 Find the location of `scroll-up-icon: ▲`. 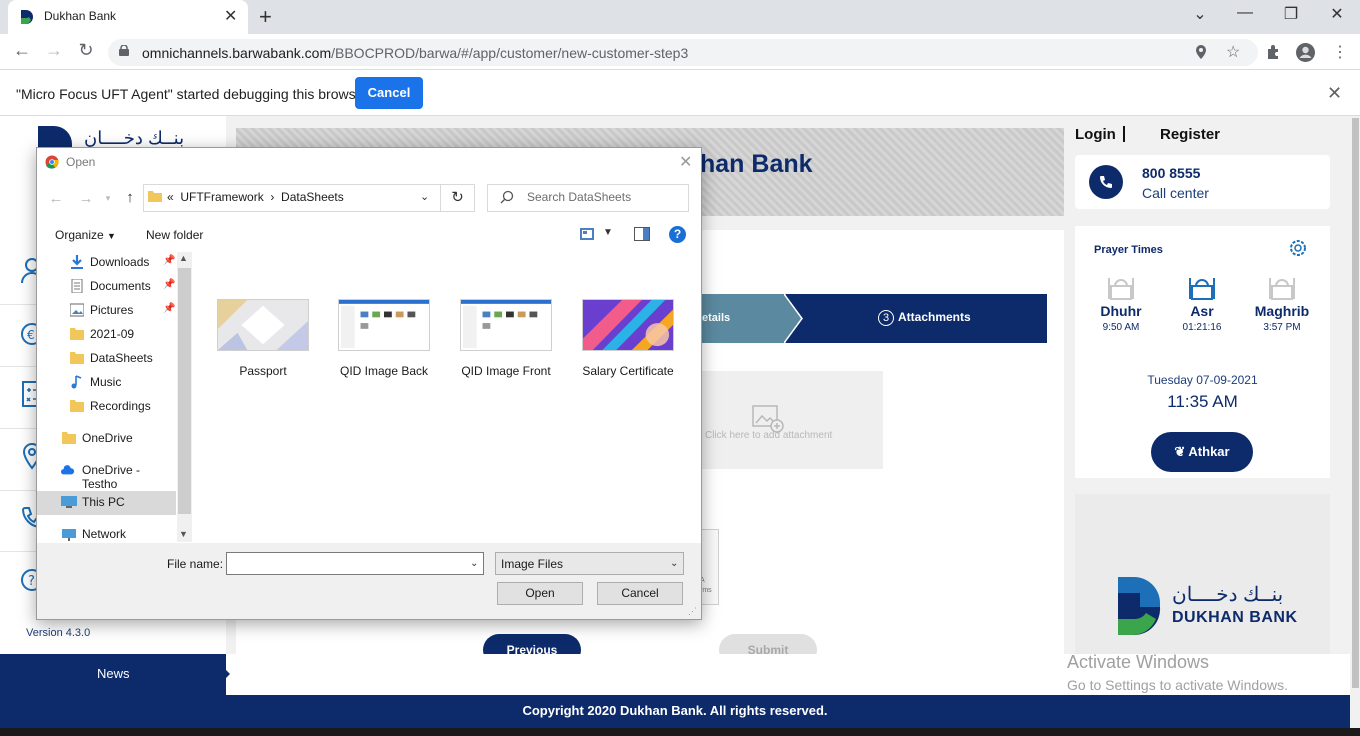

scroll-up-icon: ▲ is located at coordinates (183, 258).